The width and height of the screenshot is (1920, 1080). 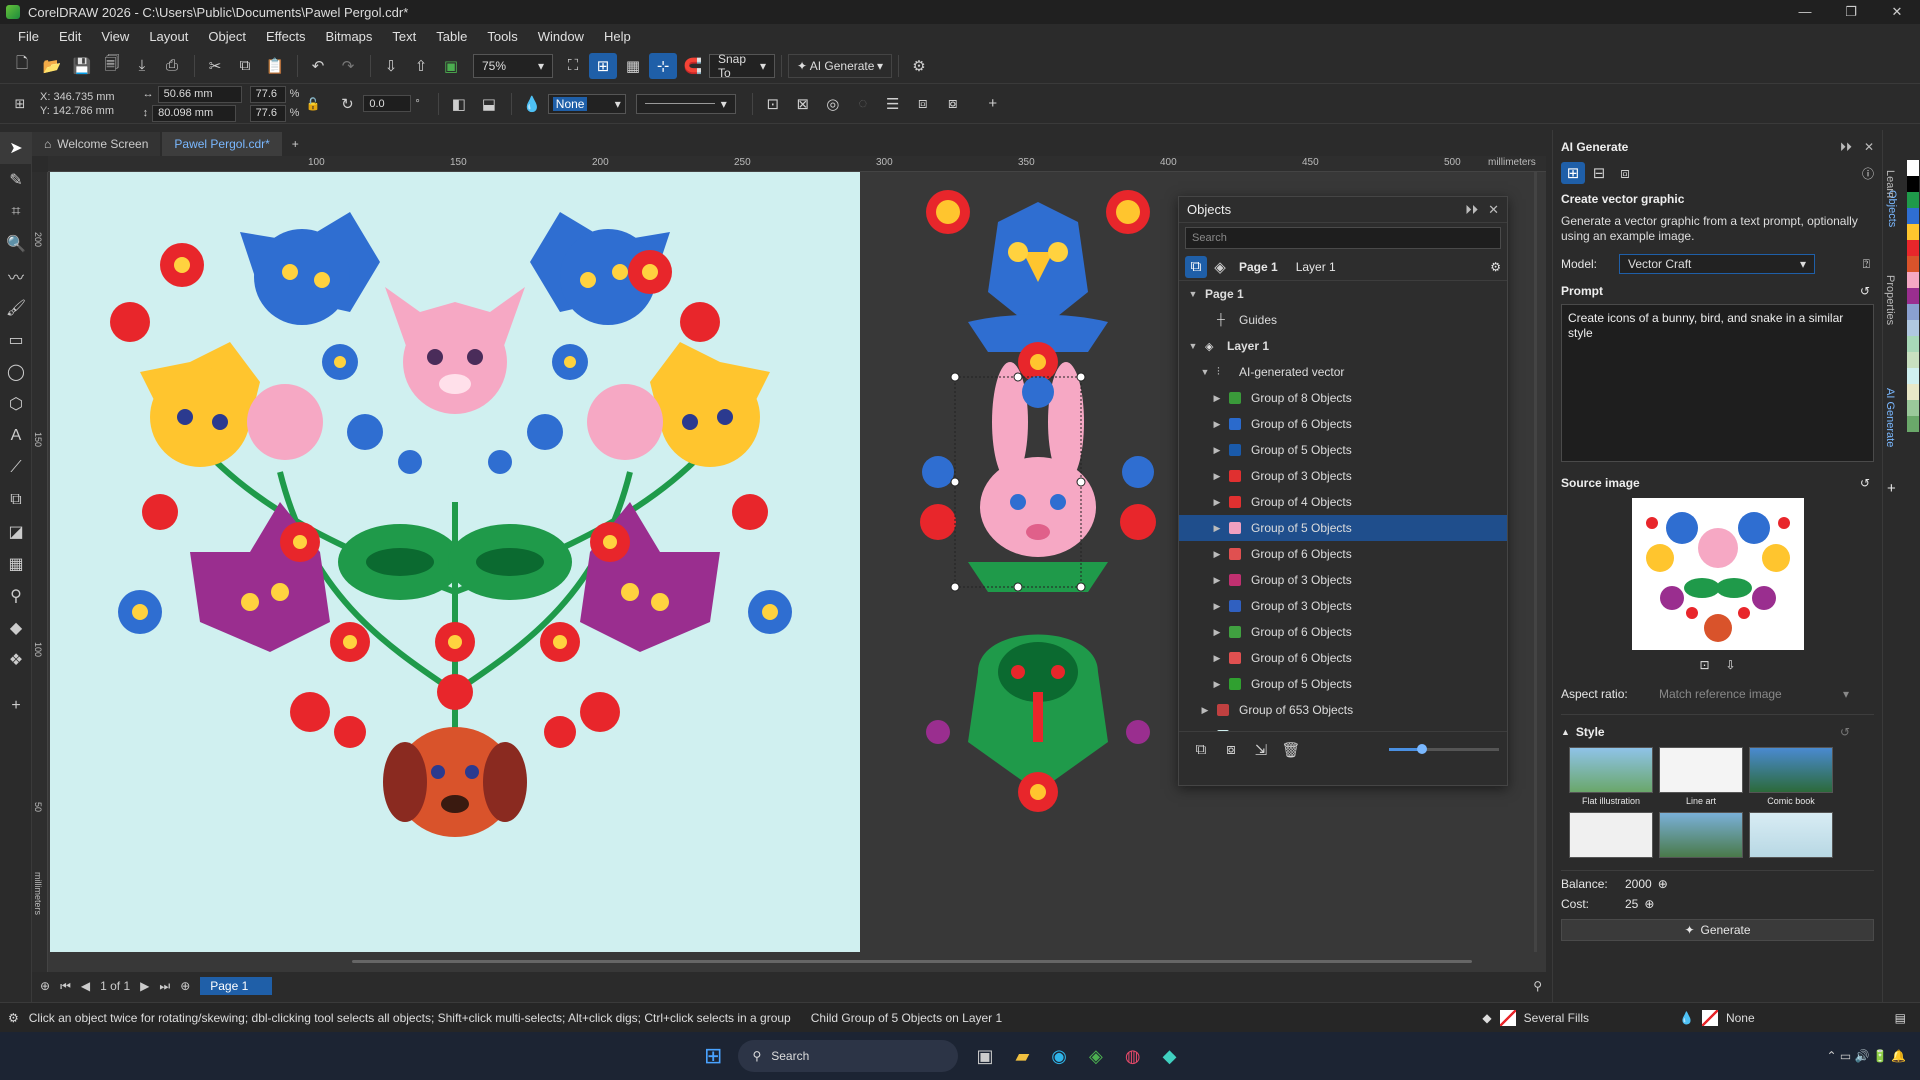 I want to click on ai-generate-dropdown: ✦ AI Generate ▾, so click(x=840, y=65).